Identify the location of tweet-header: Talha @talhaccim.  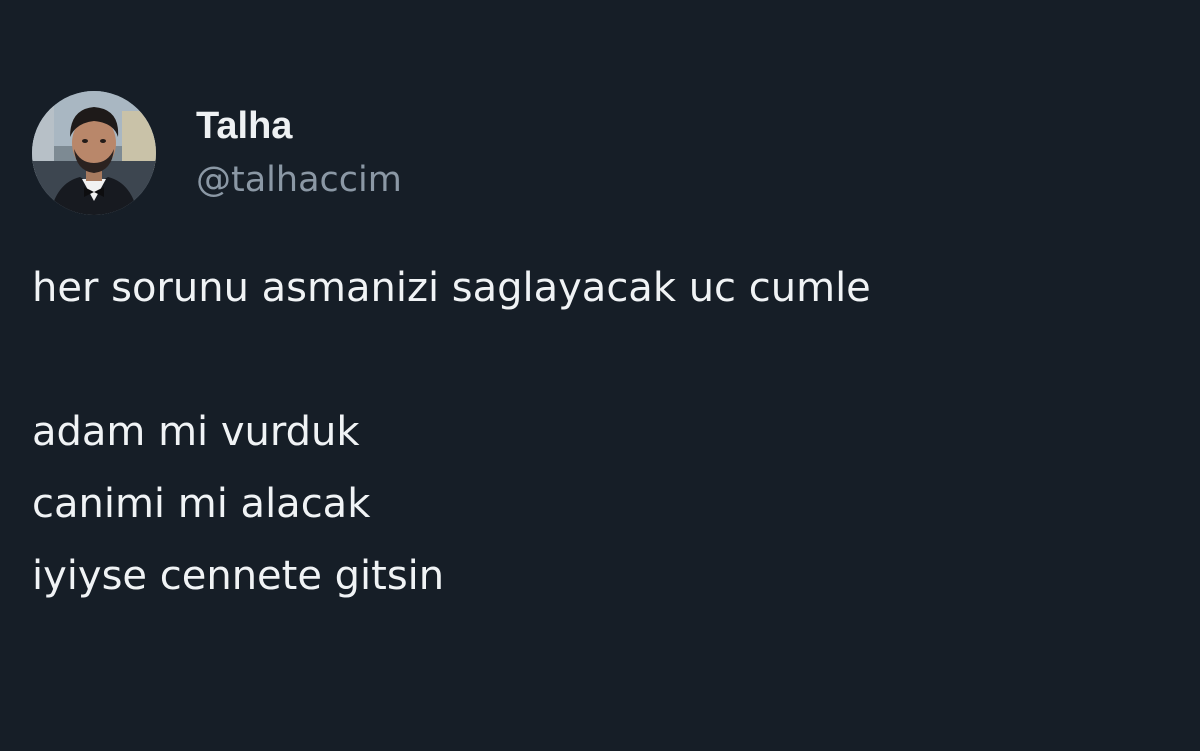
(217, 153).